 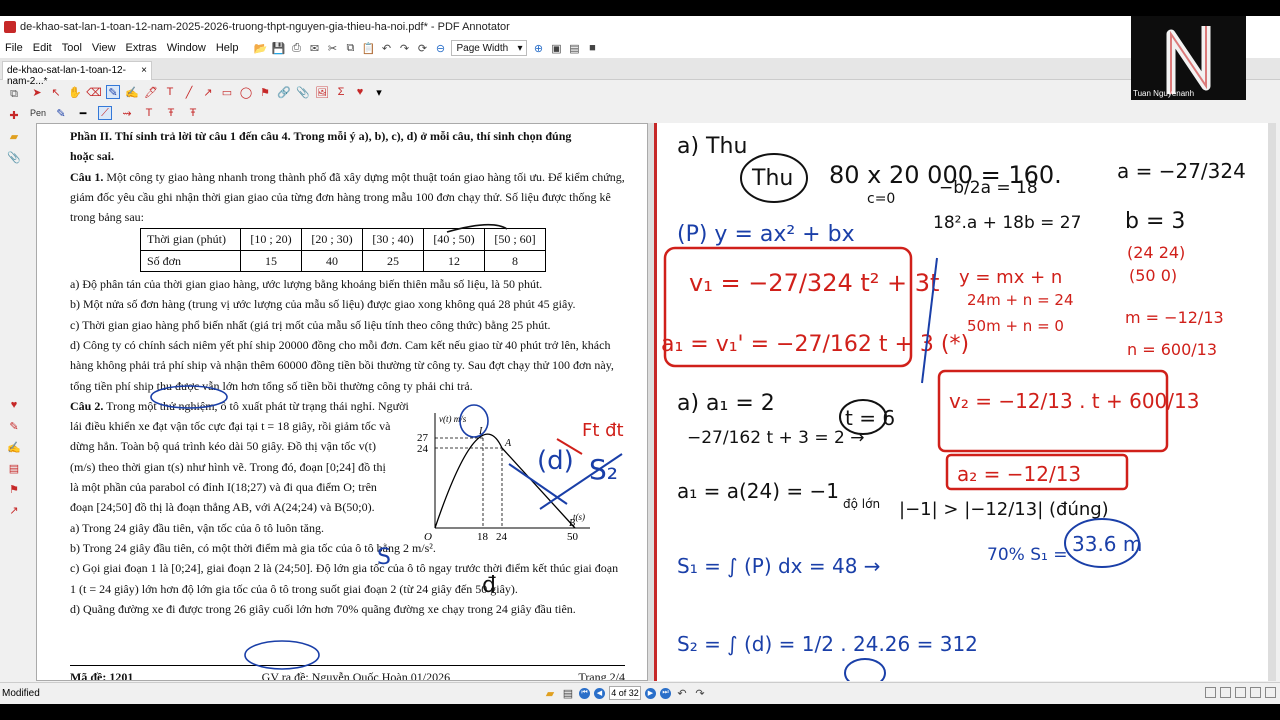 What do you see at coordinates (61, 113) in the screenshot?
I see `color-pen-icon: ✎` at bounding box center [61, 113].